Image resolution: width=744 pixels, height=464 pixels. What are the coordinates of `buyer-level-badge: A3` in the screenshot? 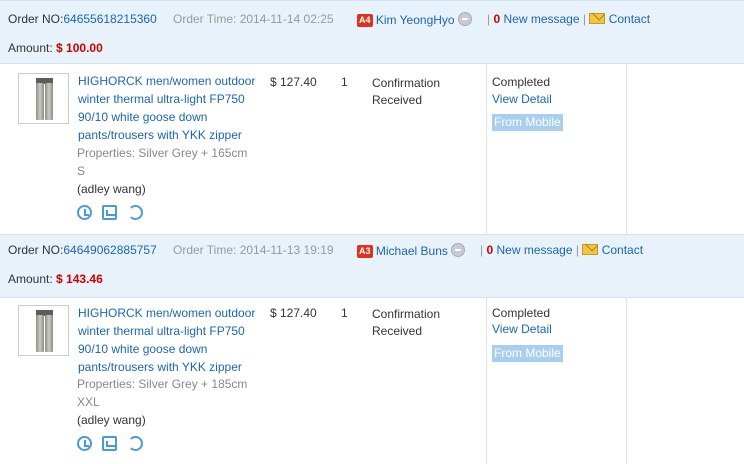 It's located at (365, 251).